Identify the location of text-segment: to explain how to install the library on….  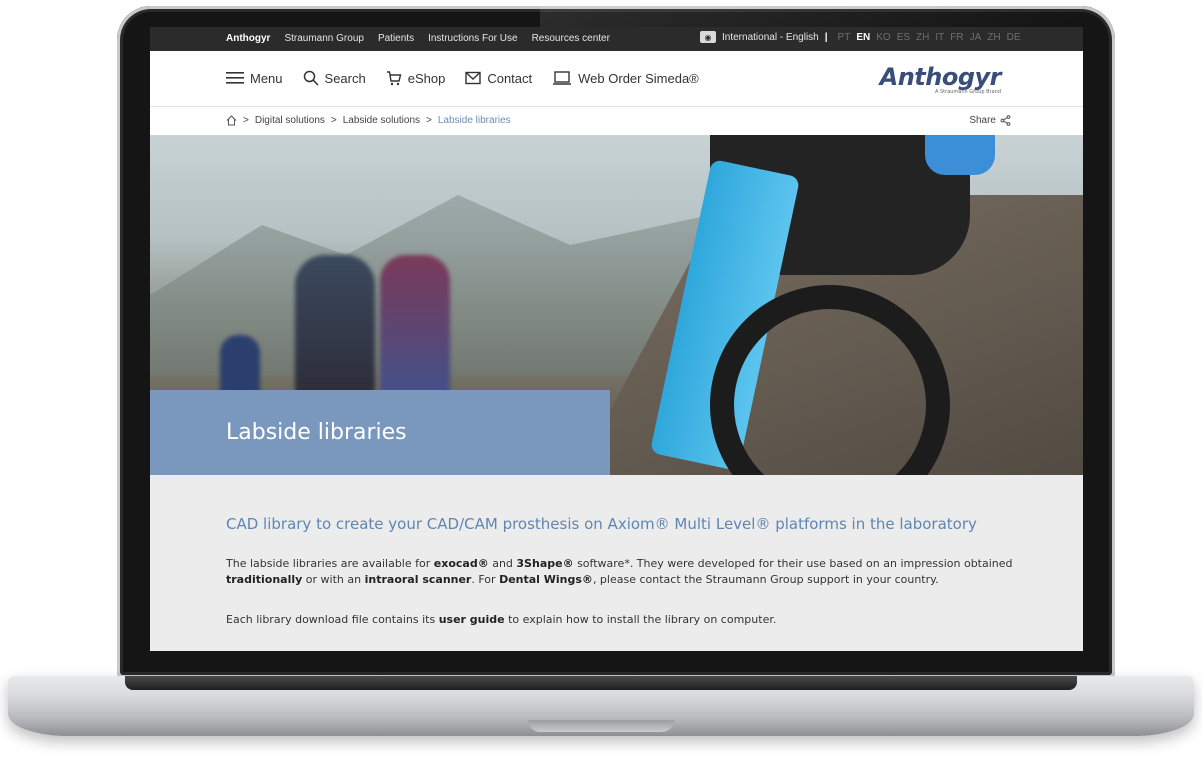
(640, 619).